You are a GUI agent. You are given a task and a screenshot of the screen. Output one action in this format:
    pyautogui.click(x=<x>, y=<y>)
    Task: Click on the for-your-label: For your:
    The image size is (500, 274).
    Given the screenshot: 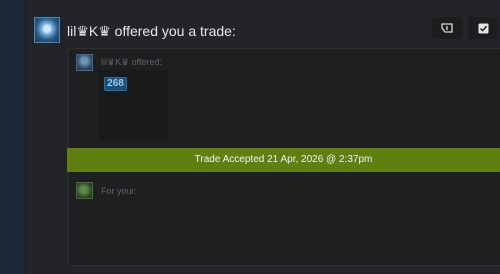 What is the action you would take?
    pyautogui.click(x=119, y=191)
    